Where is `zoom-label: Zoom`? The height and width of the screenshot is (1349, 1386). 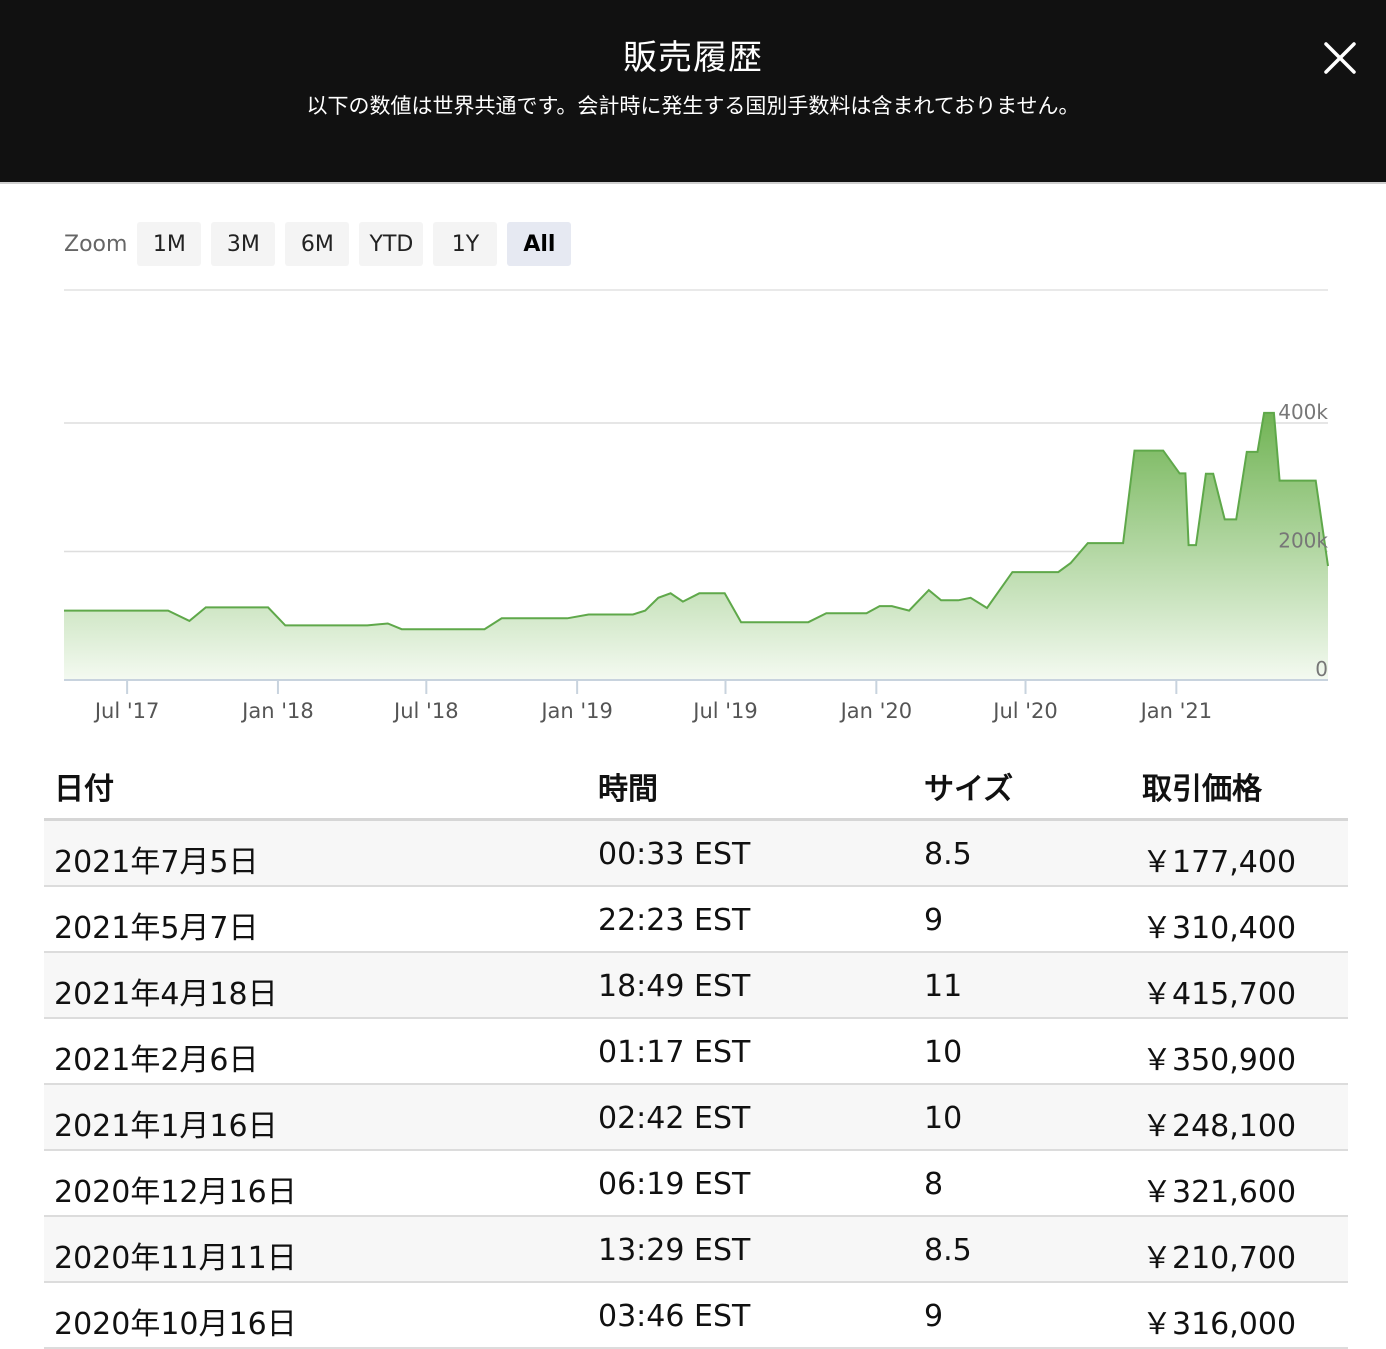
zoom-label: Zoom is located at coordinates (96, 244).